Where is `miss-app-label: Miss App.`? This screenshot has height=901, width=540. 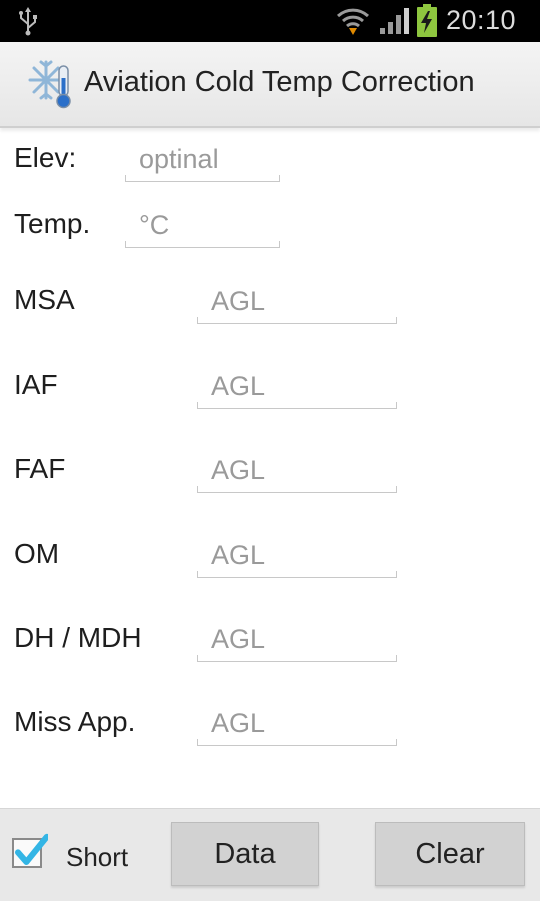 miss-app-label: Miss App. is located at coordinates (75, 721).